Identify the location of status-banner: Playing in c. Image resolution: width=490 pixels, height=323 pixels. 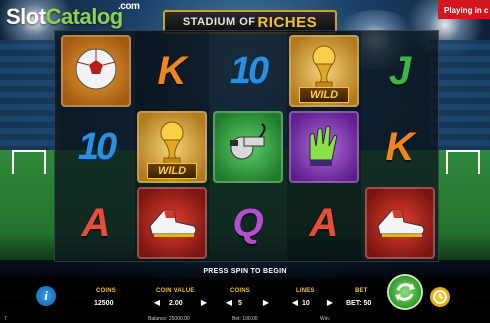
(464, 9).